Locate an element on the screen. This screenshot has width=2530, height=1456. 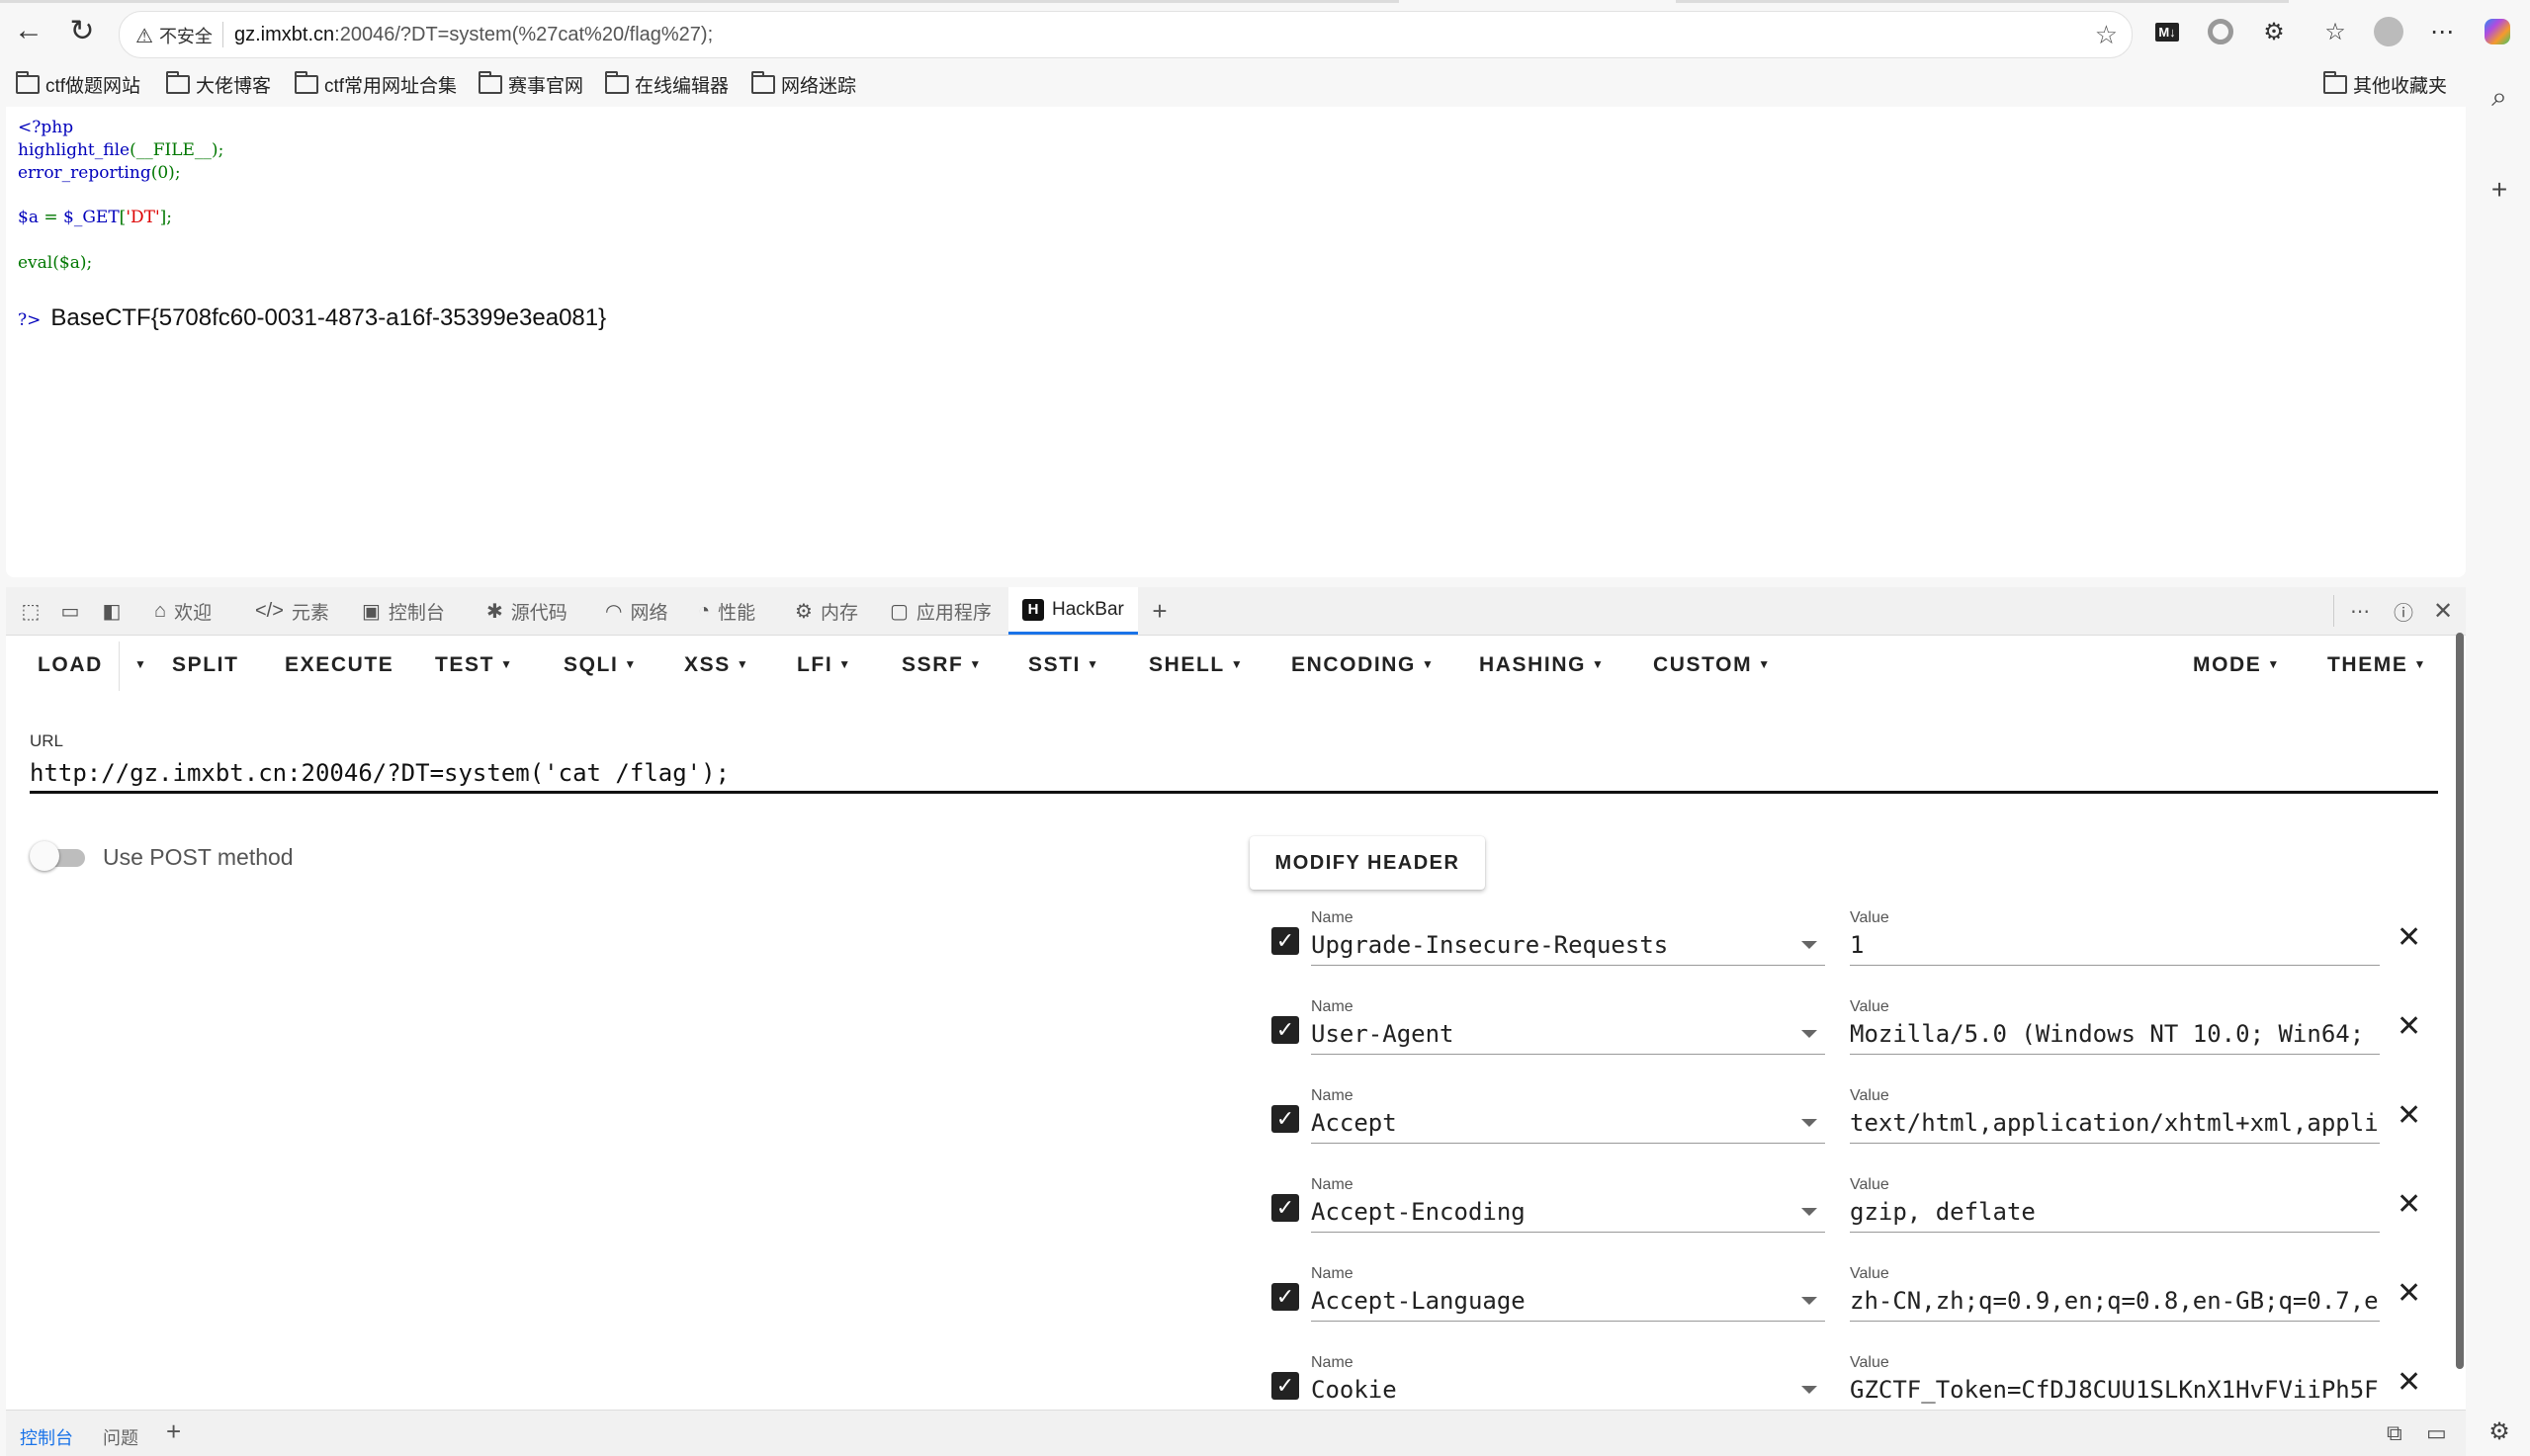
bookmark-events: 赛事官网 is located at coordinates (531, 84).